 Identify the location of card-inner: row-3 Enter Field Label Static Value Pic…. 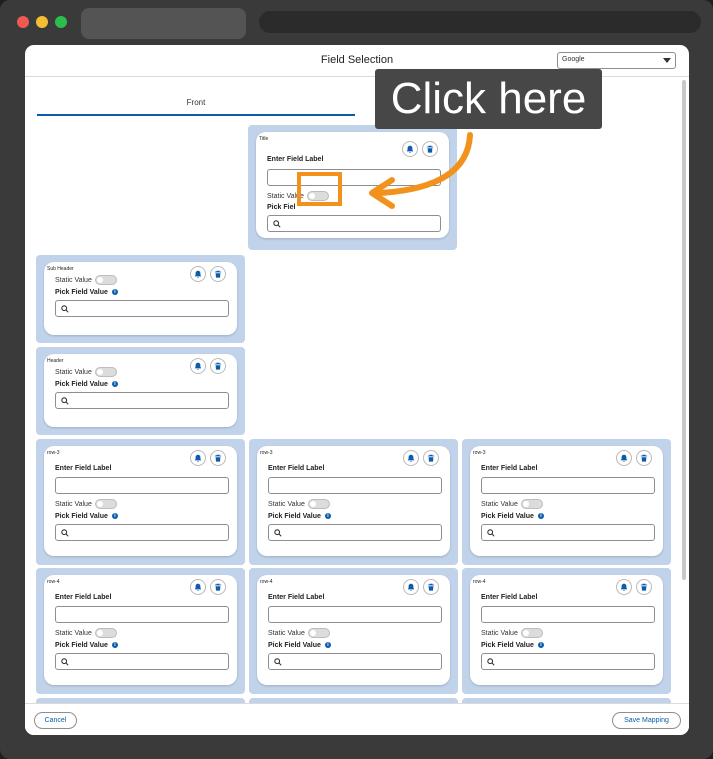
(566, 501).